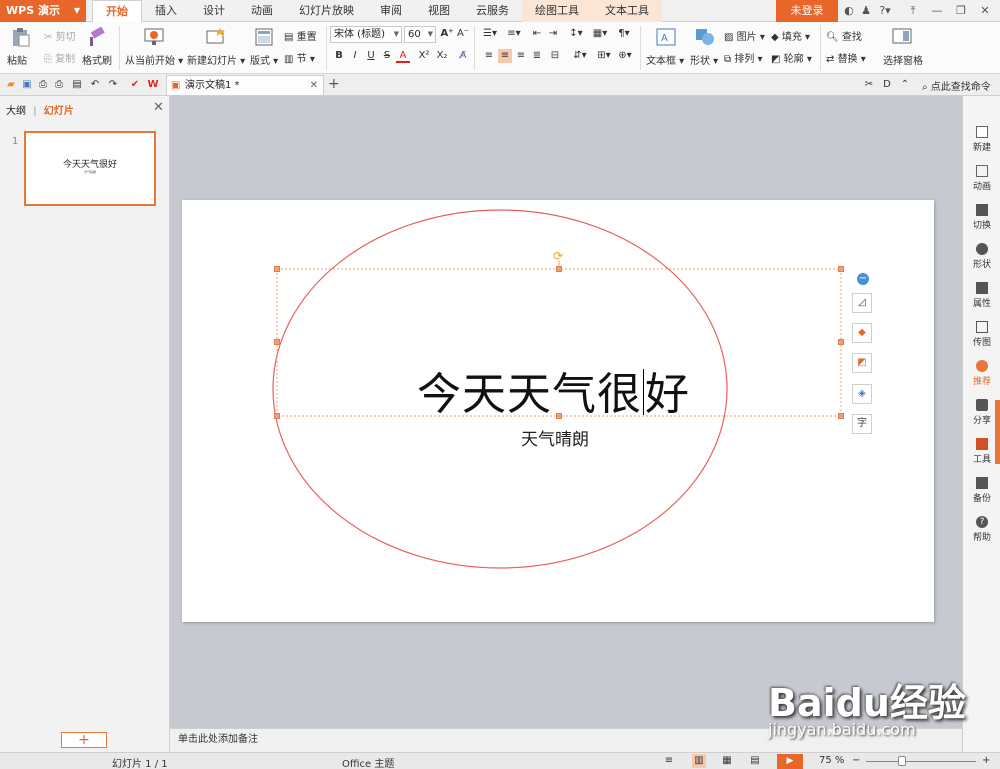 The image size is (1000, 769). I want to click on cut-button: ✂ 剪切, so click(60, 35).